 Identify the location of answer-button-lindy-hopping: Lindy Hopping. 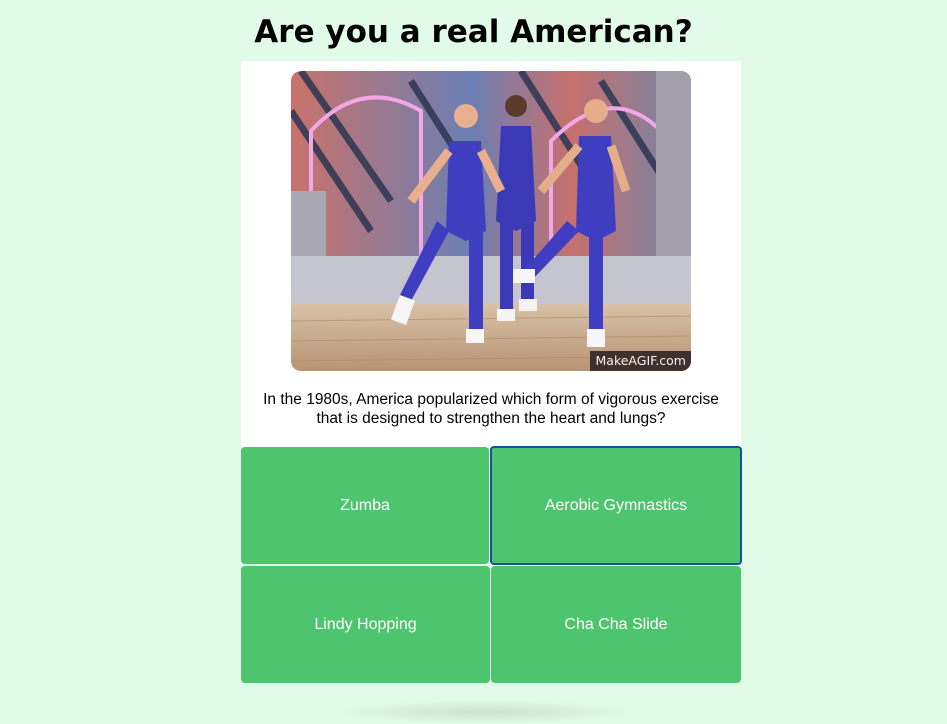
(365, 624).